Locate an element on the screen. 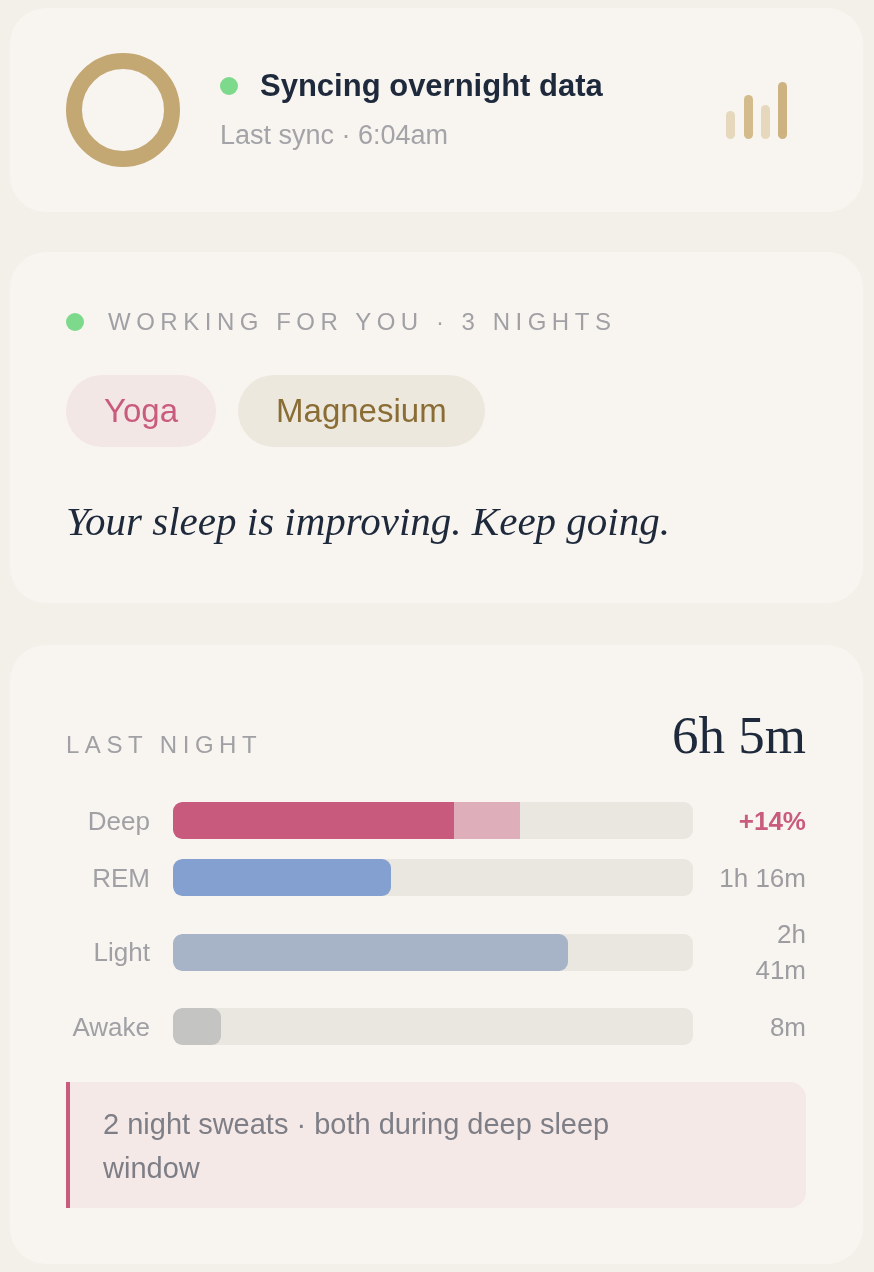 This screenshot has width=874, height=1272. stage-value: 2h 41m is located at coordinates (780, 952).